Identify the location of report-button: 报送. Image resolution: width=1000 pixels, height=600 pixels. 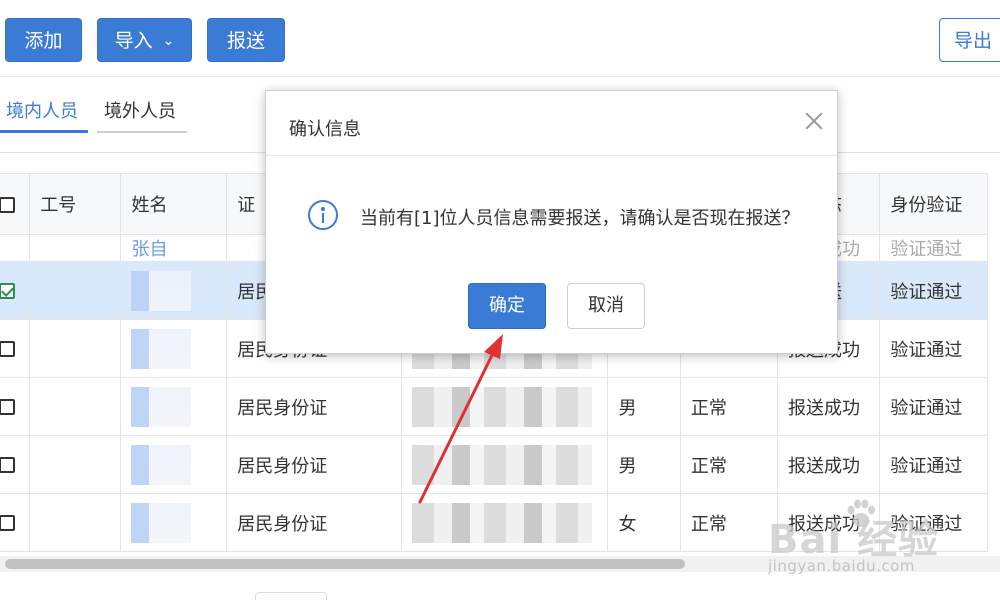
(246, 40).